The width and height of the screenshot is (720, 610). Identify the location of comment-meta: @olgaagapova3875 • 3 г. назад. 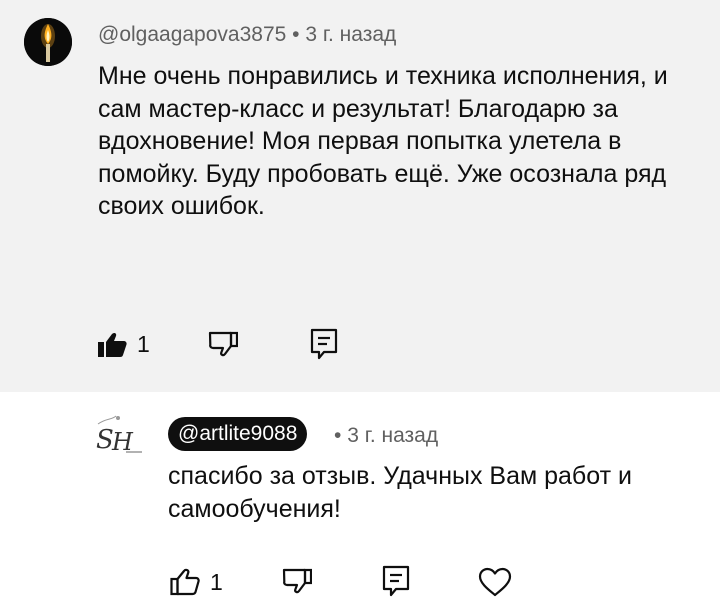
(247, 35).